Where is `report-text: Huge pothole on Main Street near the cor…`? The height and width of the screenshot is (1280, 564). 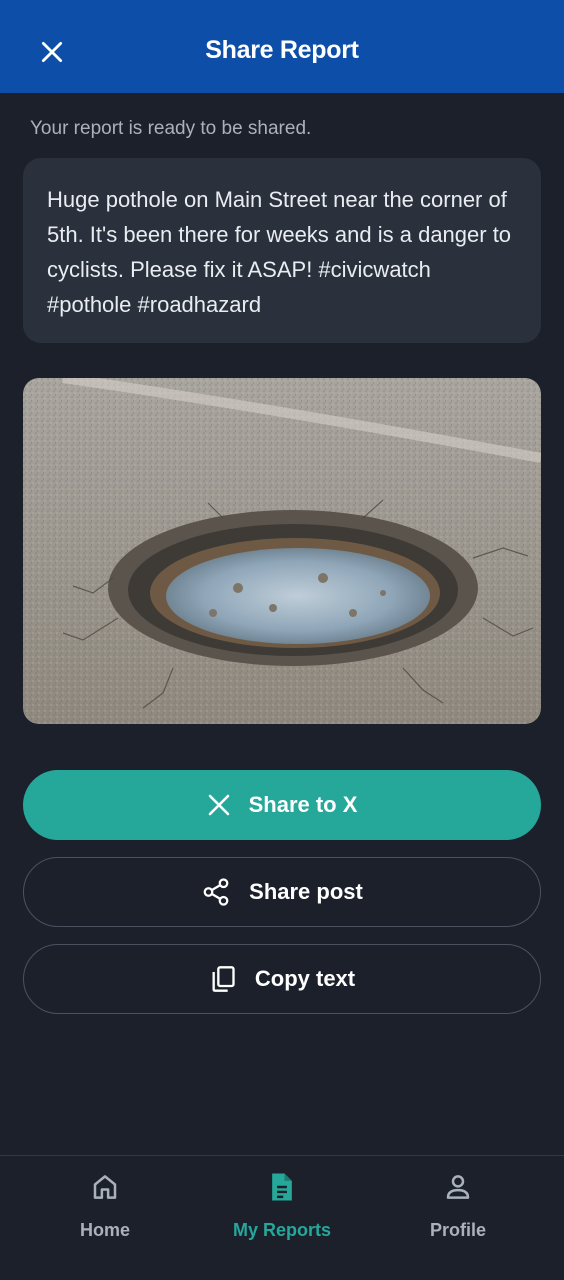
report-text: Huge pothole on Main Street near the cor… is located at coordinates (279, 252).